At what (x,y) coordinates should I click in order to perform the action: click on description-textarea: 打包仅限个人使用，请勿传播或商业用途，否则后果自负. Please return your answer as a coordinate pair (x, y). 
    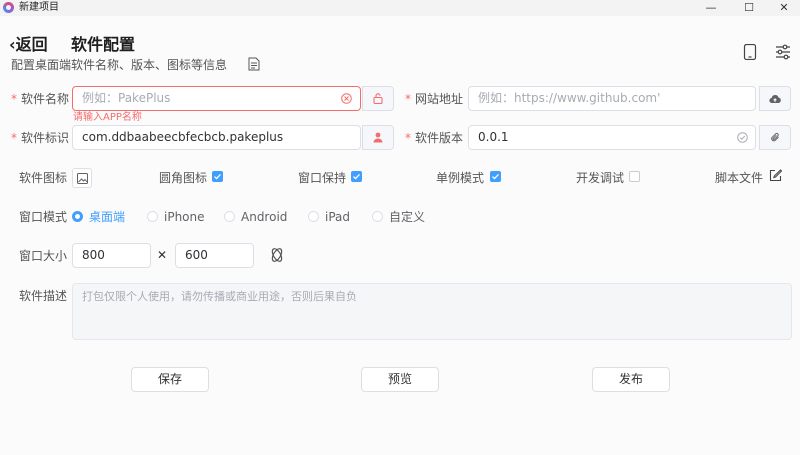
    Looking at the image, I should click on (432, 311).